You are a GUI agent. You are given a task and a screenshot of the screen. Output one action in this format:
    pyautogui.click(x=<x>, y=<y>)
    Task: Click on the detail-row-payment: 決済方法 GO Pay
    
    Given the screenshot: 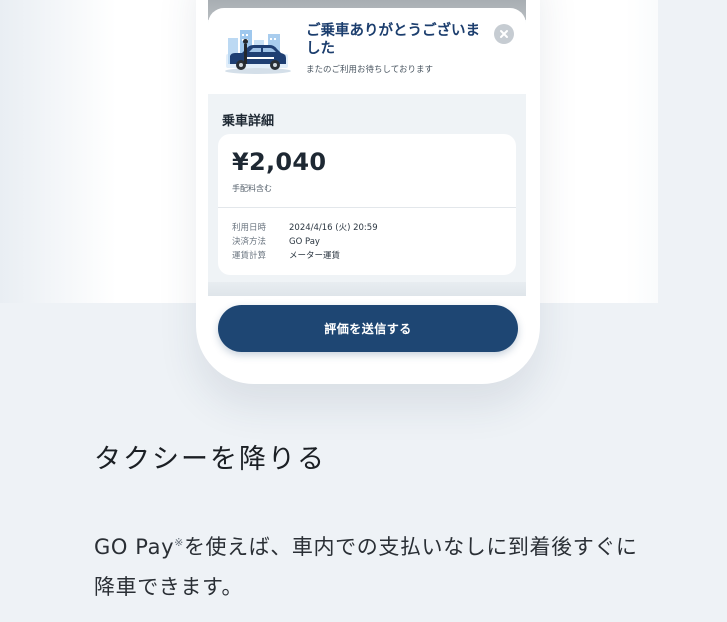 What is the action you would take?
    pyautogui.click(x=305, y=242)
    